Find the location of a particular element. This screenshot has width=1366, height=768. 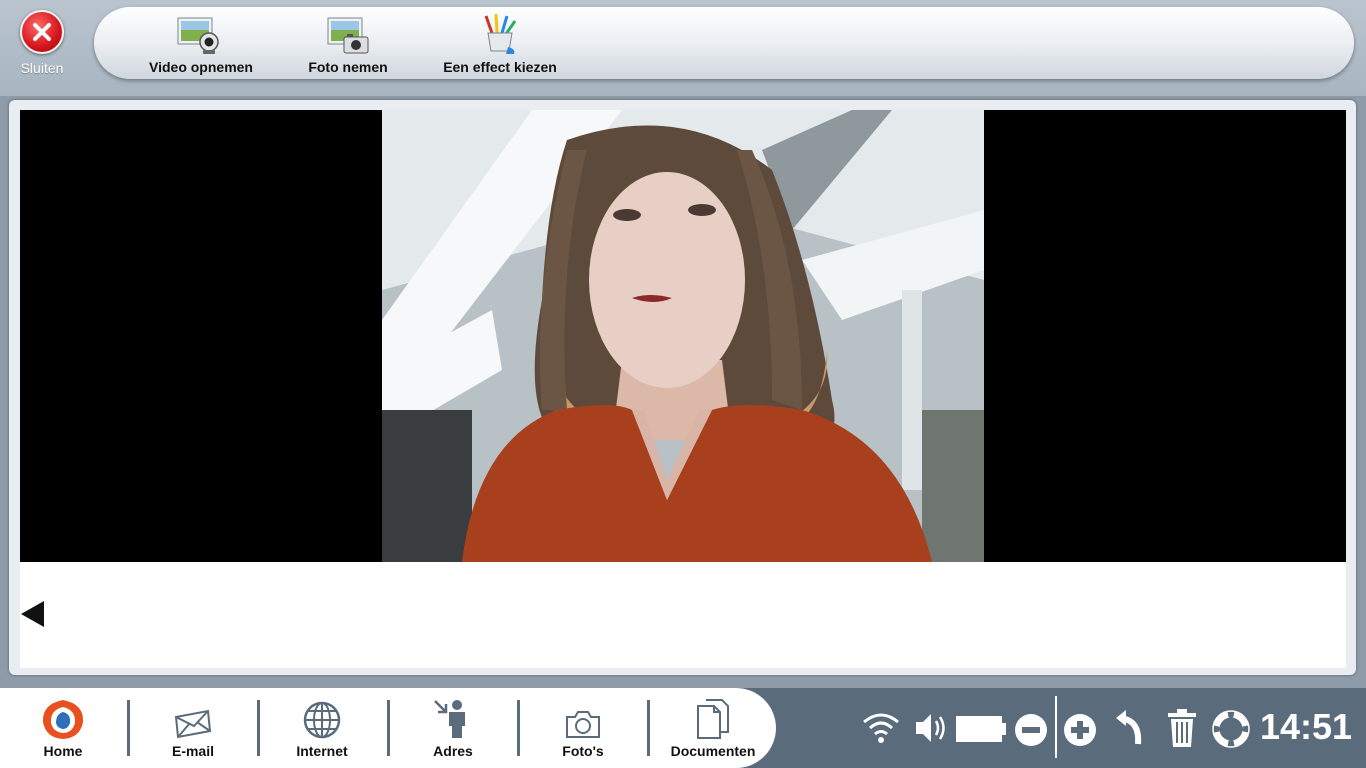

home-logo-icon is located at coordinates (63, 714).